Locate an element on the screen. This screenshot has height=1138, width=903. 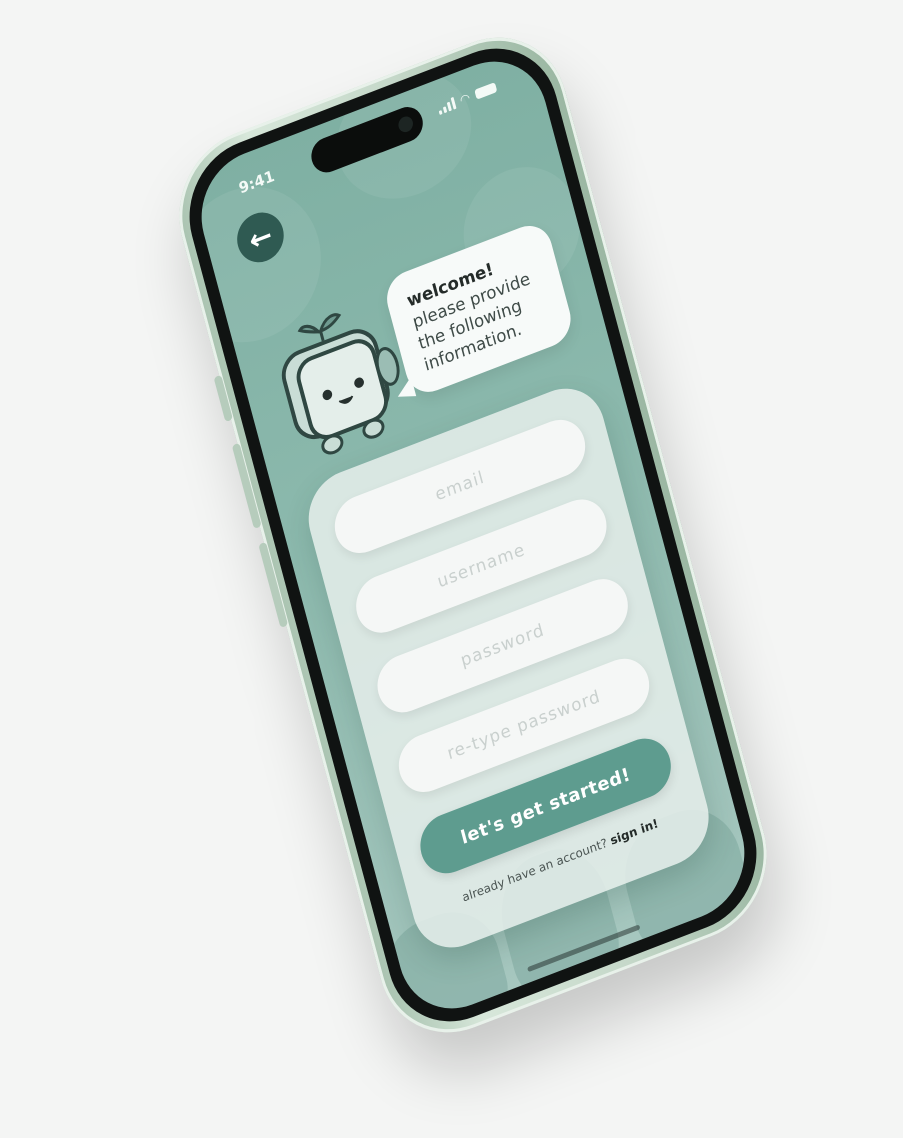
battery-icon is located at coordinates (486, 91).